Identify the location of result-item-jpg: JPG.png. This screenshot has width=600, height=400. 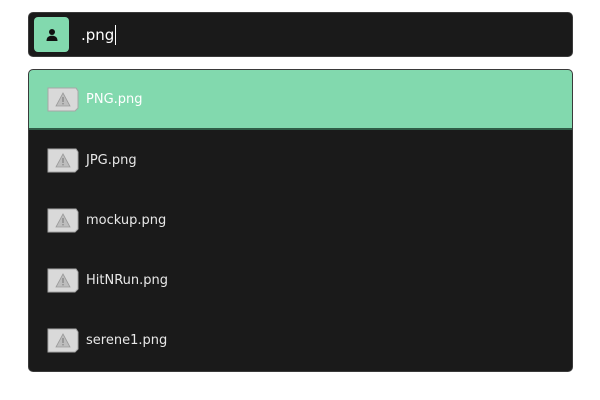
(300, 160).